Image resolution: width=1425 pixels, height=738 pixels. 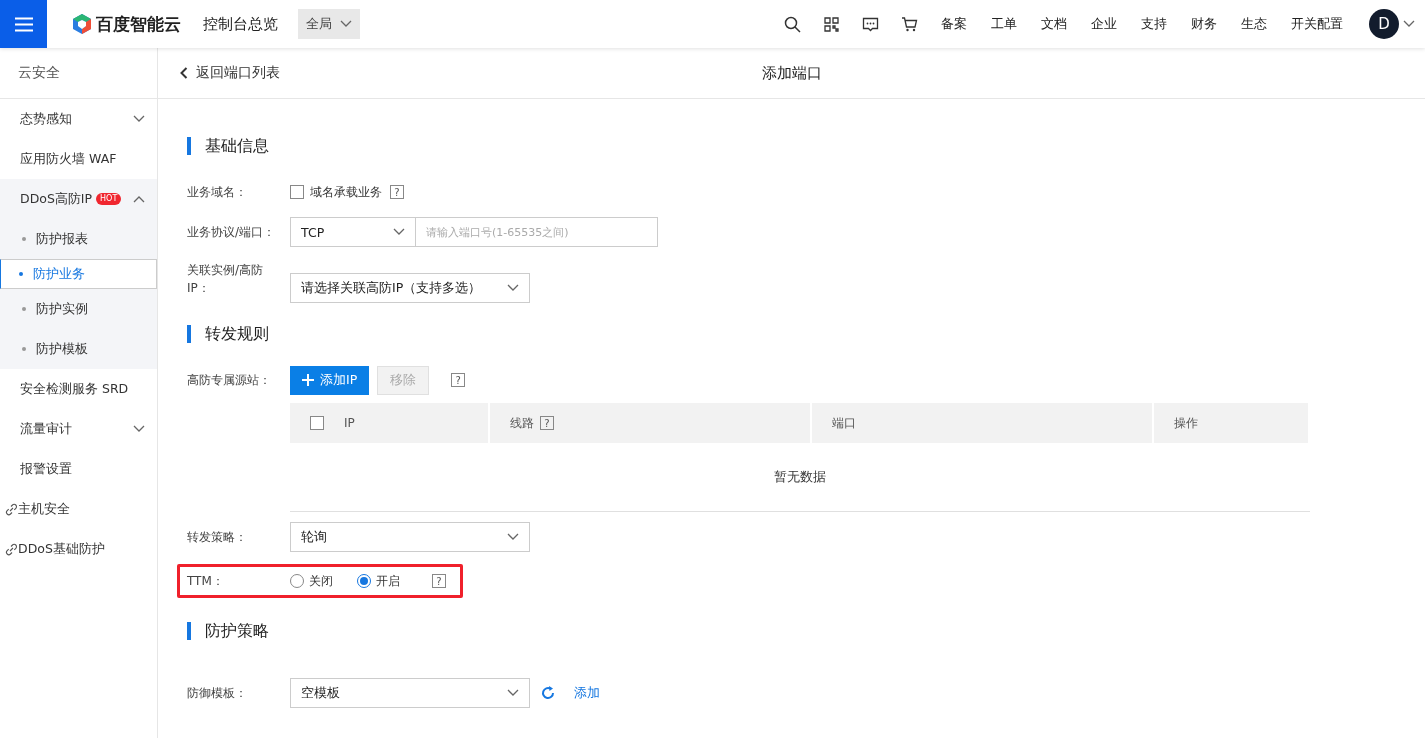 I want to click on field-label: 高防专属源站：, so click(x=229, y=380).